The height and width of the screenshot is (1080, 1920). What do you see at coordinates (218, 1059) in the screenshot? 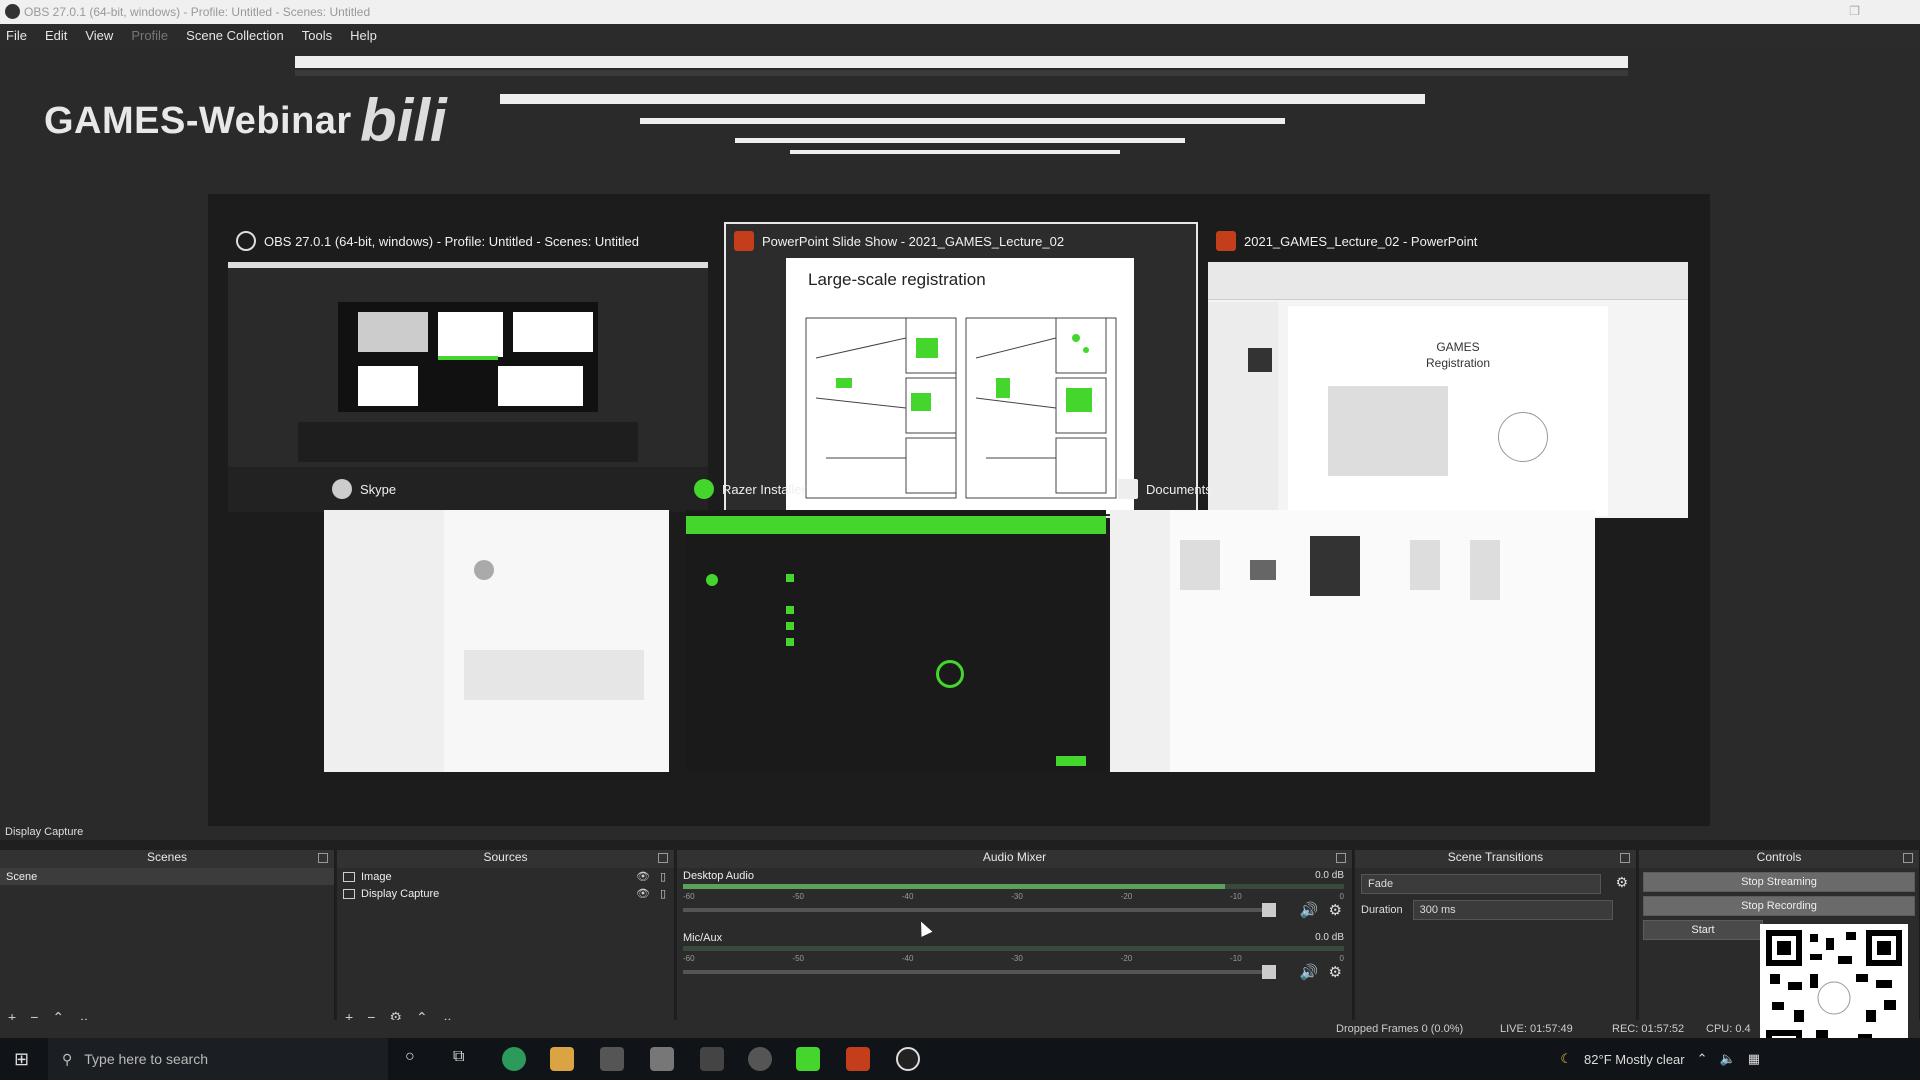
I see `taskbar-search: ⚲ Type here to search` at bounding box center [218, 1059].